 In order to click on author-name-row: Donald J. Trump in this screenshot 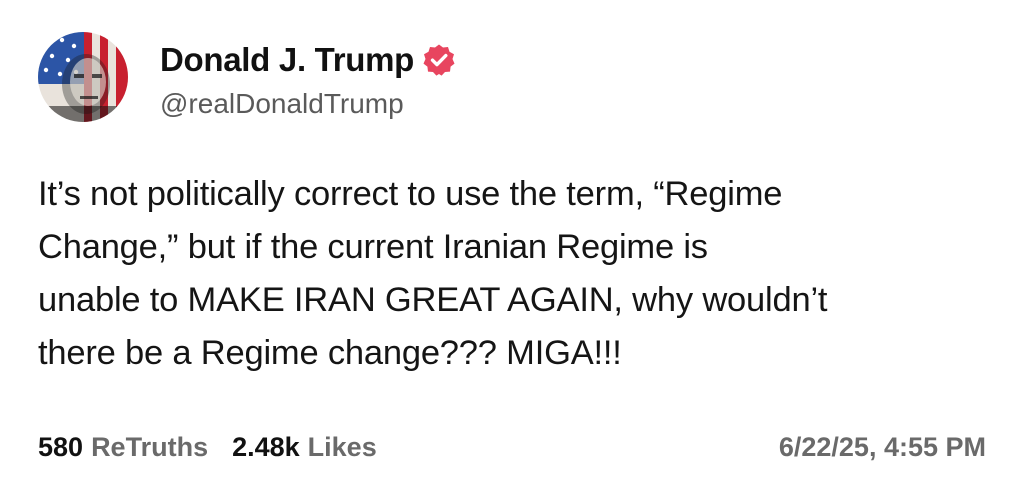, I will do `click(308, 60)`.